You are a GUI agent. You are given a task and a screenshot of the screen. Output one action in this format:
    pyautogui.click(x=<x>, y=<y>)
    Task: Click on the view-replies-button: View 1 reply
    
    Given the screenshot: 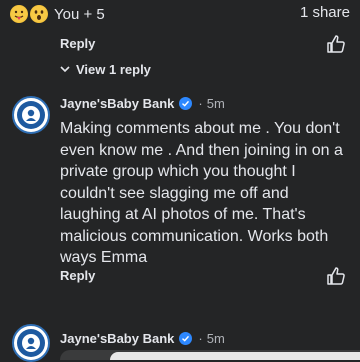 What is the action you would take?
    pyautogui.click(x=105, y=69)
    